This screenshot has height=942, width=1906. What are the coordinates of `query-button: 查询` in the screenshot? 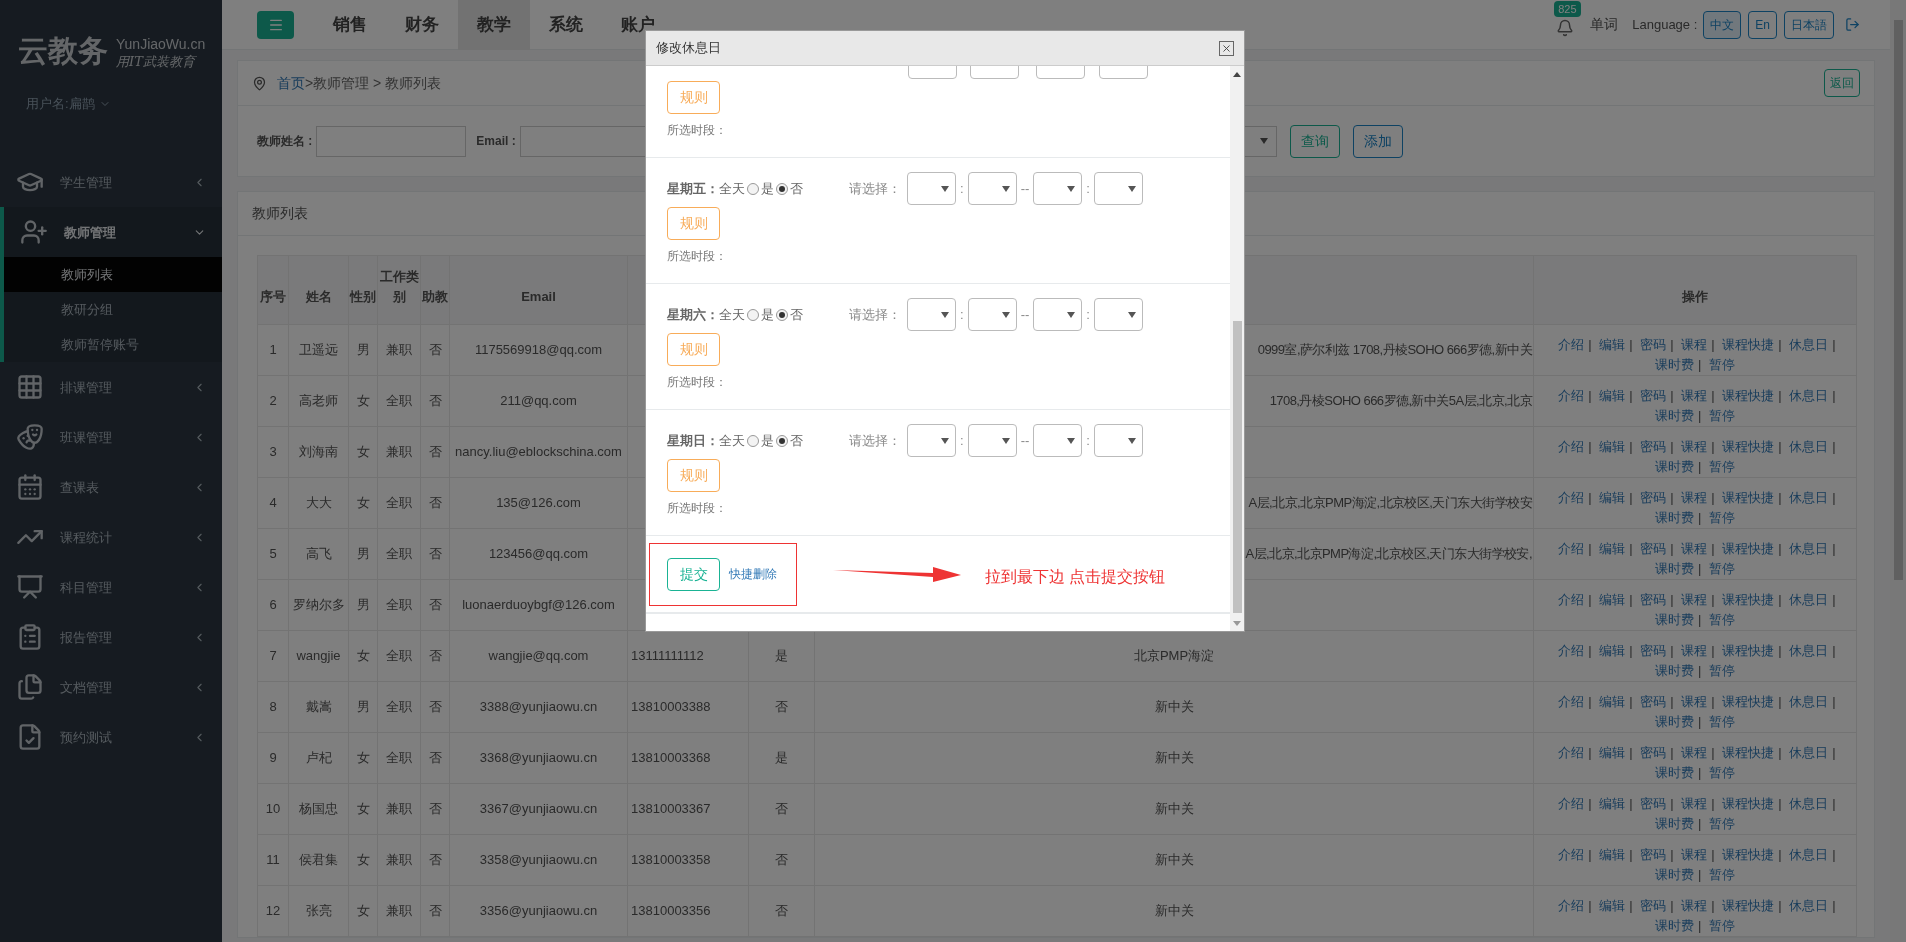 It's located at (1314, 141).